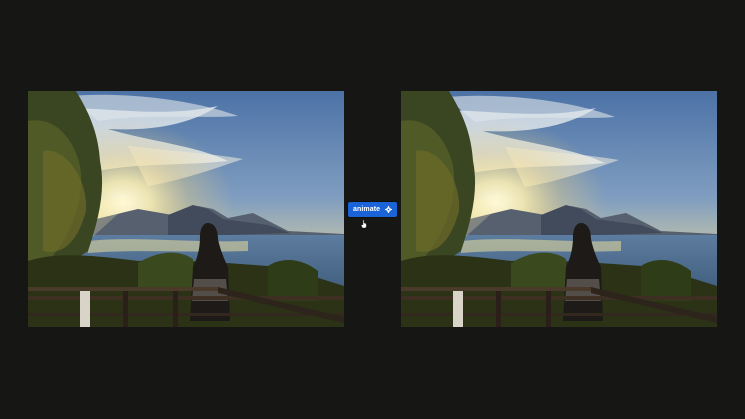 Image resolution: width=745 pixels, height=419 pixels. What do you see at coordinates (388, 209) in the screenshot?
I see `gear-icon` at bounding box center [388, 209].